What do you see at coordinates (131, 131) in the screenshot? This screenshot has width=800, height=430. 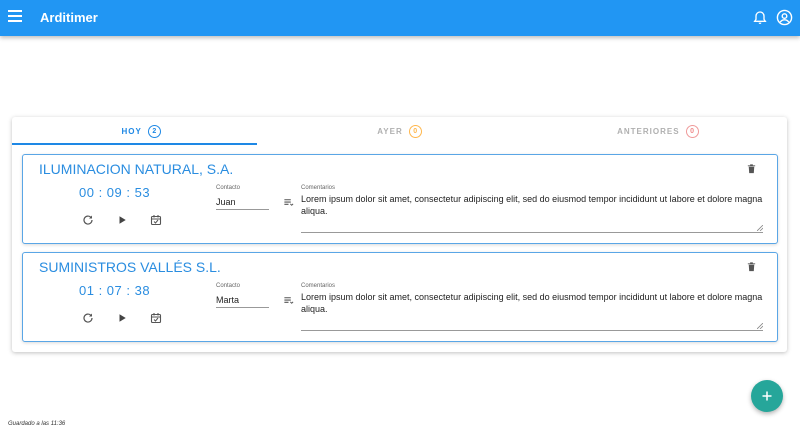 I see `tab-label: HOY` at bounding box center [131, 131].